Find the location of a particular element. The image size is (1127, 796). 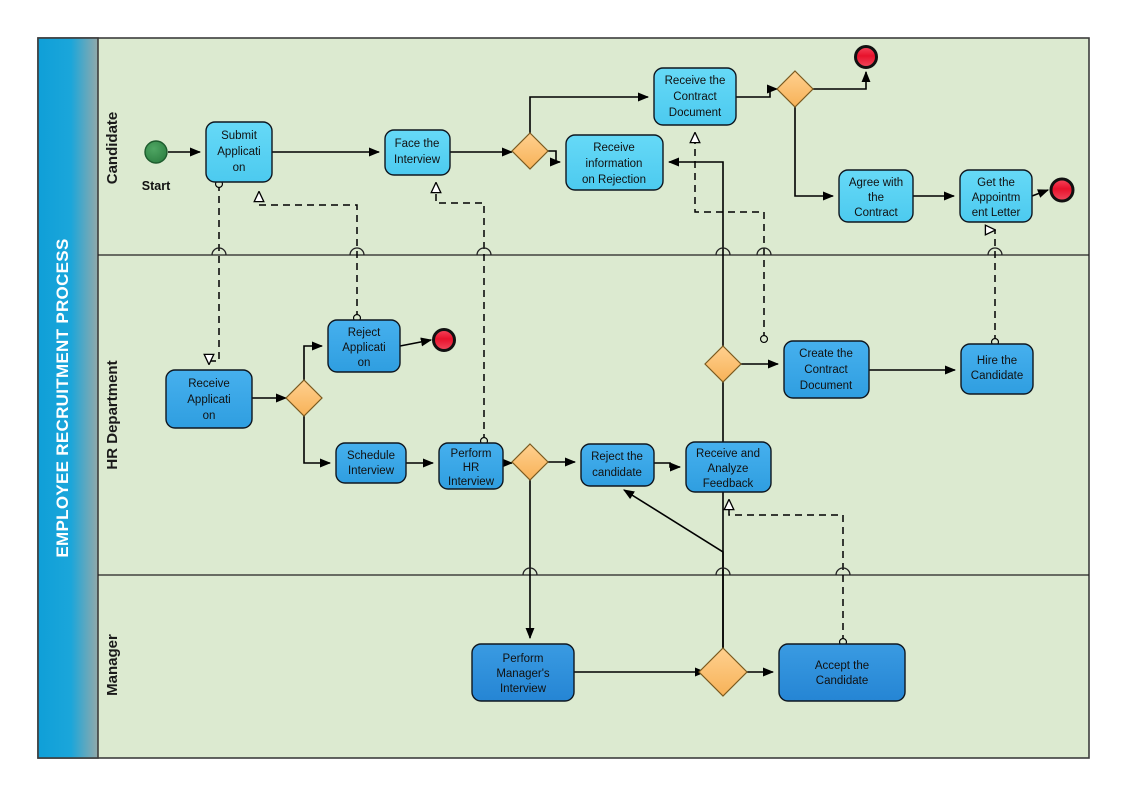

start-event is located at coordinates (156, 152).